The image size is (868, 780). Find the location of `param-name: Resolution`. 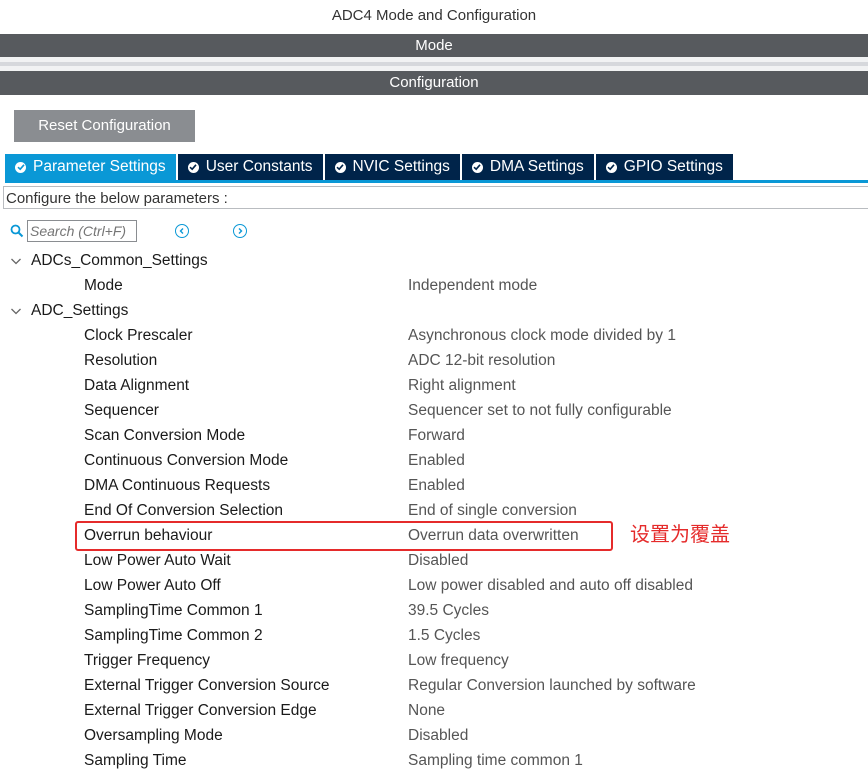

param-name: Resolution is located at coordinates (121, 360).